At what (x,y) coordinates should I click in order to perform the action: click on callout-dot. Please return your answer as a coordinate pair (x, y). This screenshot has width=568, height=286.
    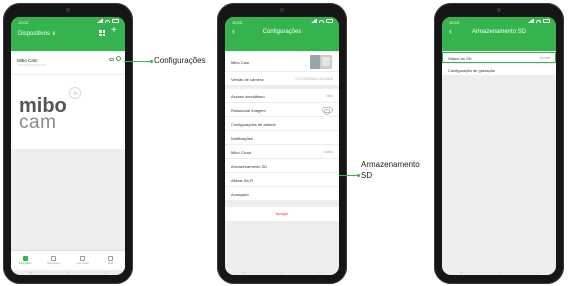
    Looking at the image, I should click on (151, 61).